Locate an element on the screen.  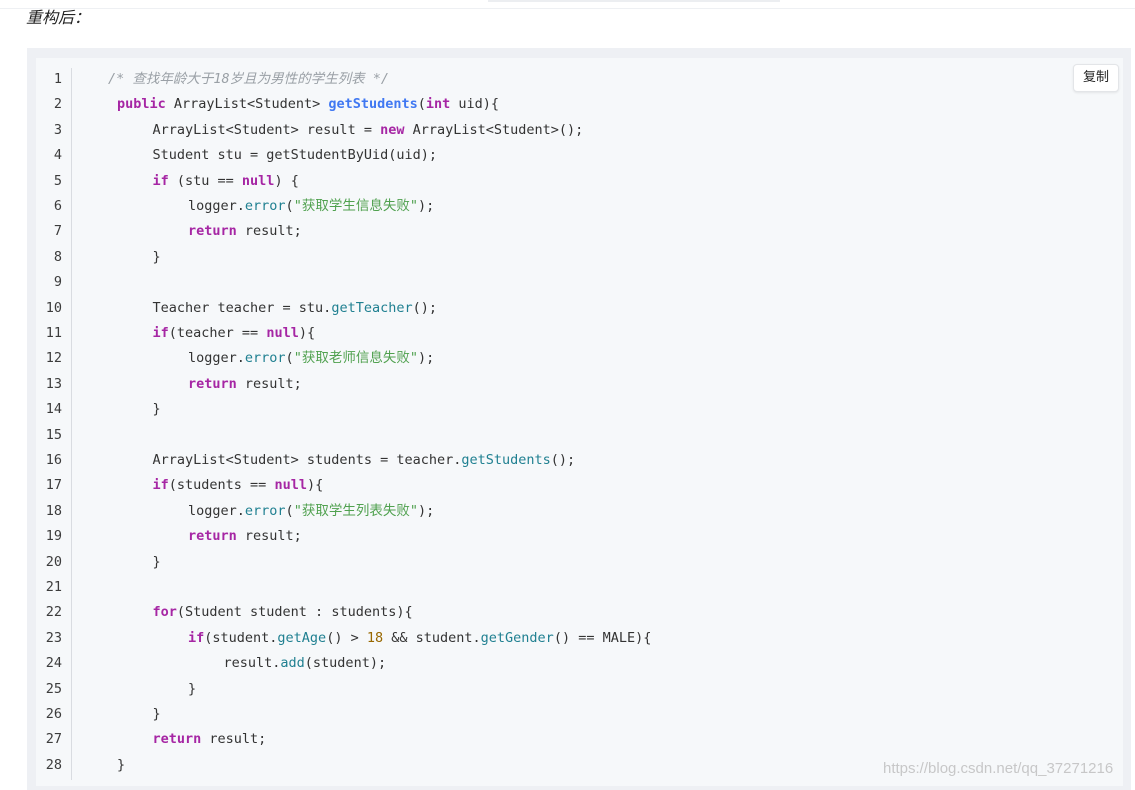
line-number: 3 is located at coordinates (57, 129).